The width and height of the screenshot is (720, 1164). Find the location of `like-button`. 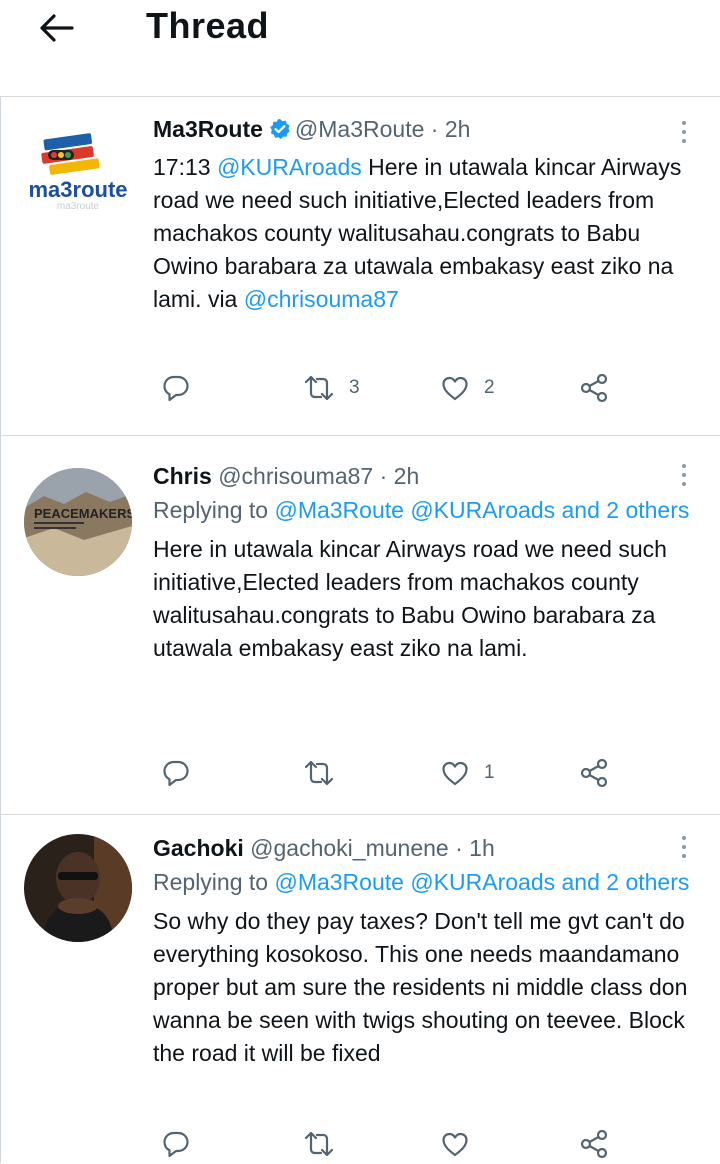

like-button is located at coordinates (462, 1144).